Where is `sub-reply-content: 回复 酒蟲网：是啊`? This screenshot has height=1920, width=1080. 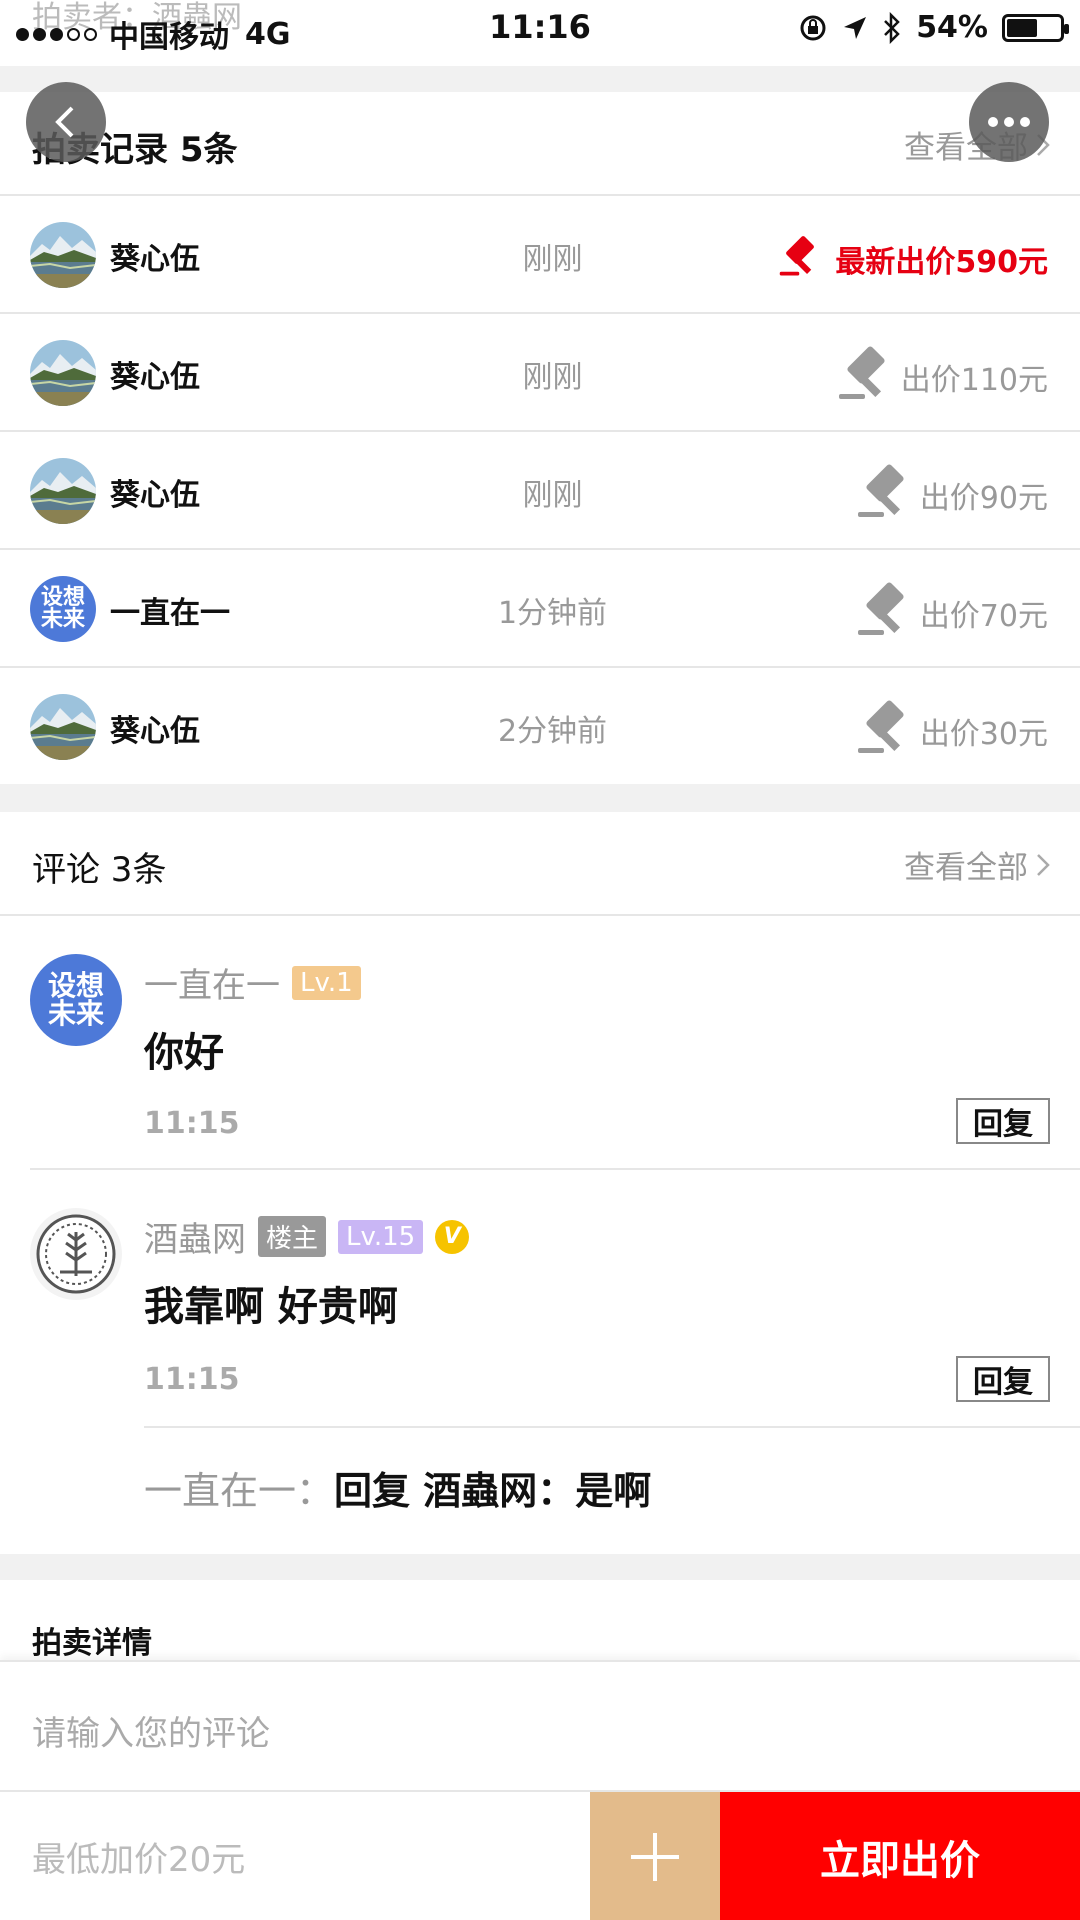
sub-reply-content: 回复 酒蟲网：是啊 is located at coordinates (493, 1491).